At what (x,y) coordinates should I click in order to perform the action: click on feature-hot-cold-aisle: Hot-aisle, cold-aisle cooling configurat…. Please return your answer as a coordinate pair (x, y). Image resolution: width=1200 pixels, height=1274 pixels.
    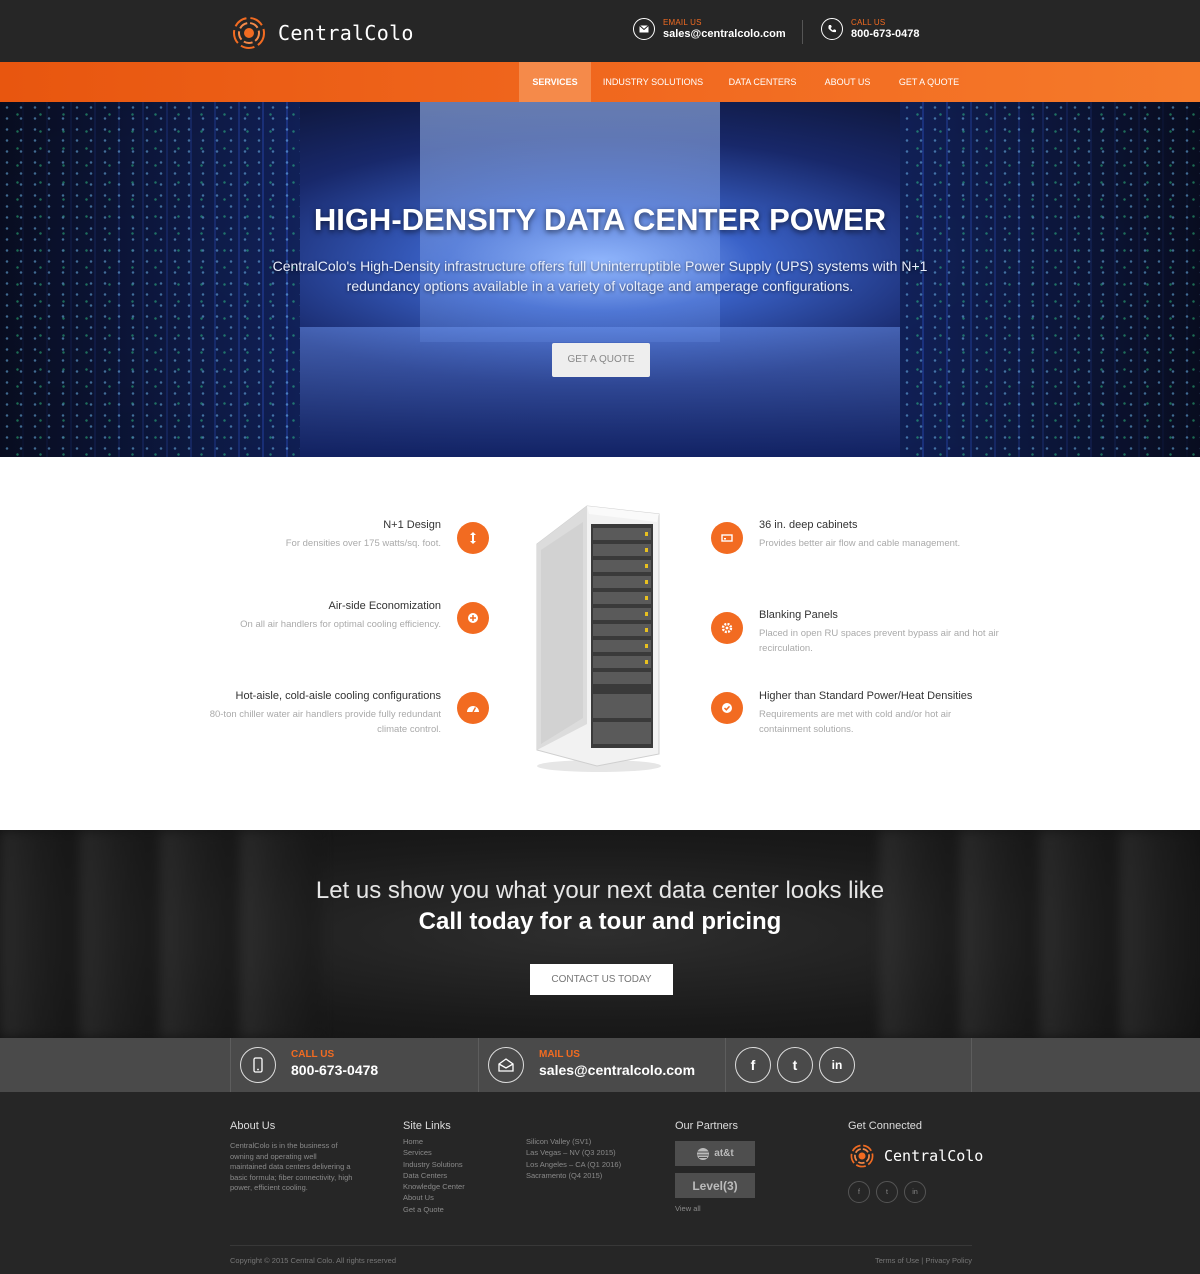
    Looking at the image, I should click on (321, 712).